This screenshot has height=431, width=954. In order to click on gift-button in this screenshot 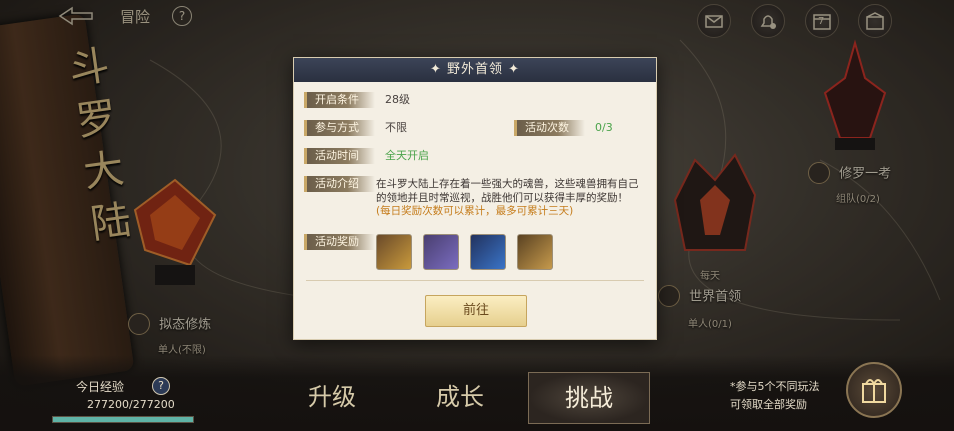, I will do `click(874, 390)`.